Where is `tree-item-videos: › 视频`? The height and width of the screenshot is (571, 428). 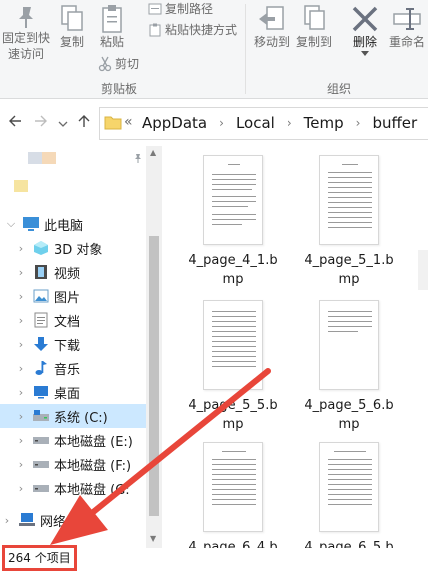 tree-item-videos: › 视频 is located at coordinates (73, 272).